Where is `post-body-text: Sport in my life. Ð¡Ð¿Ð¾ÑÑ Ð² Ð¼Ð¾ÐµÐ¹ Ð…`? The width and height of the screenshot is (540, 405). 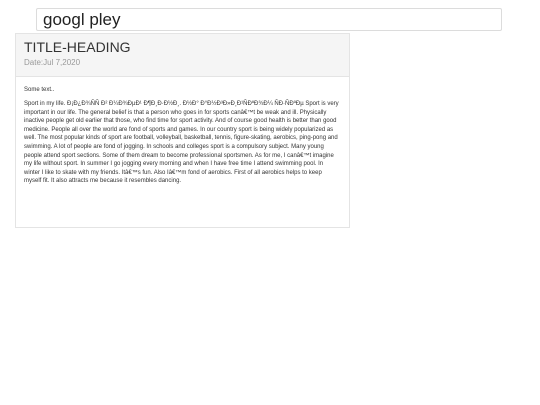
post-body-text: Sport in my life. Ð¡Ð¿Ð¾ÑÑ Ð² Ð¼Ð¾ÐµÐ¹ Ð… is located at coordinates (181, 143).